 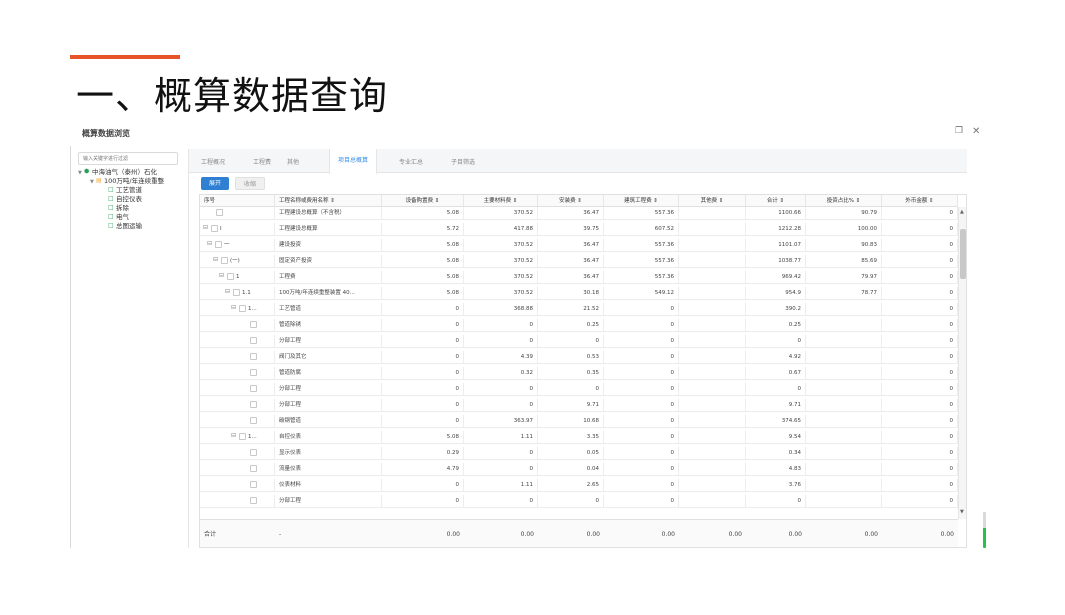 What do you see at coordinates (579, 325) in the screenshot?
I see `table-row: 管道除锈 0 0 0.25 0 0.25 0` at bounding box center [579, 325].